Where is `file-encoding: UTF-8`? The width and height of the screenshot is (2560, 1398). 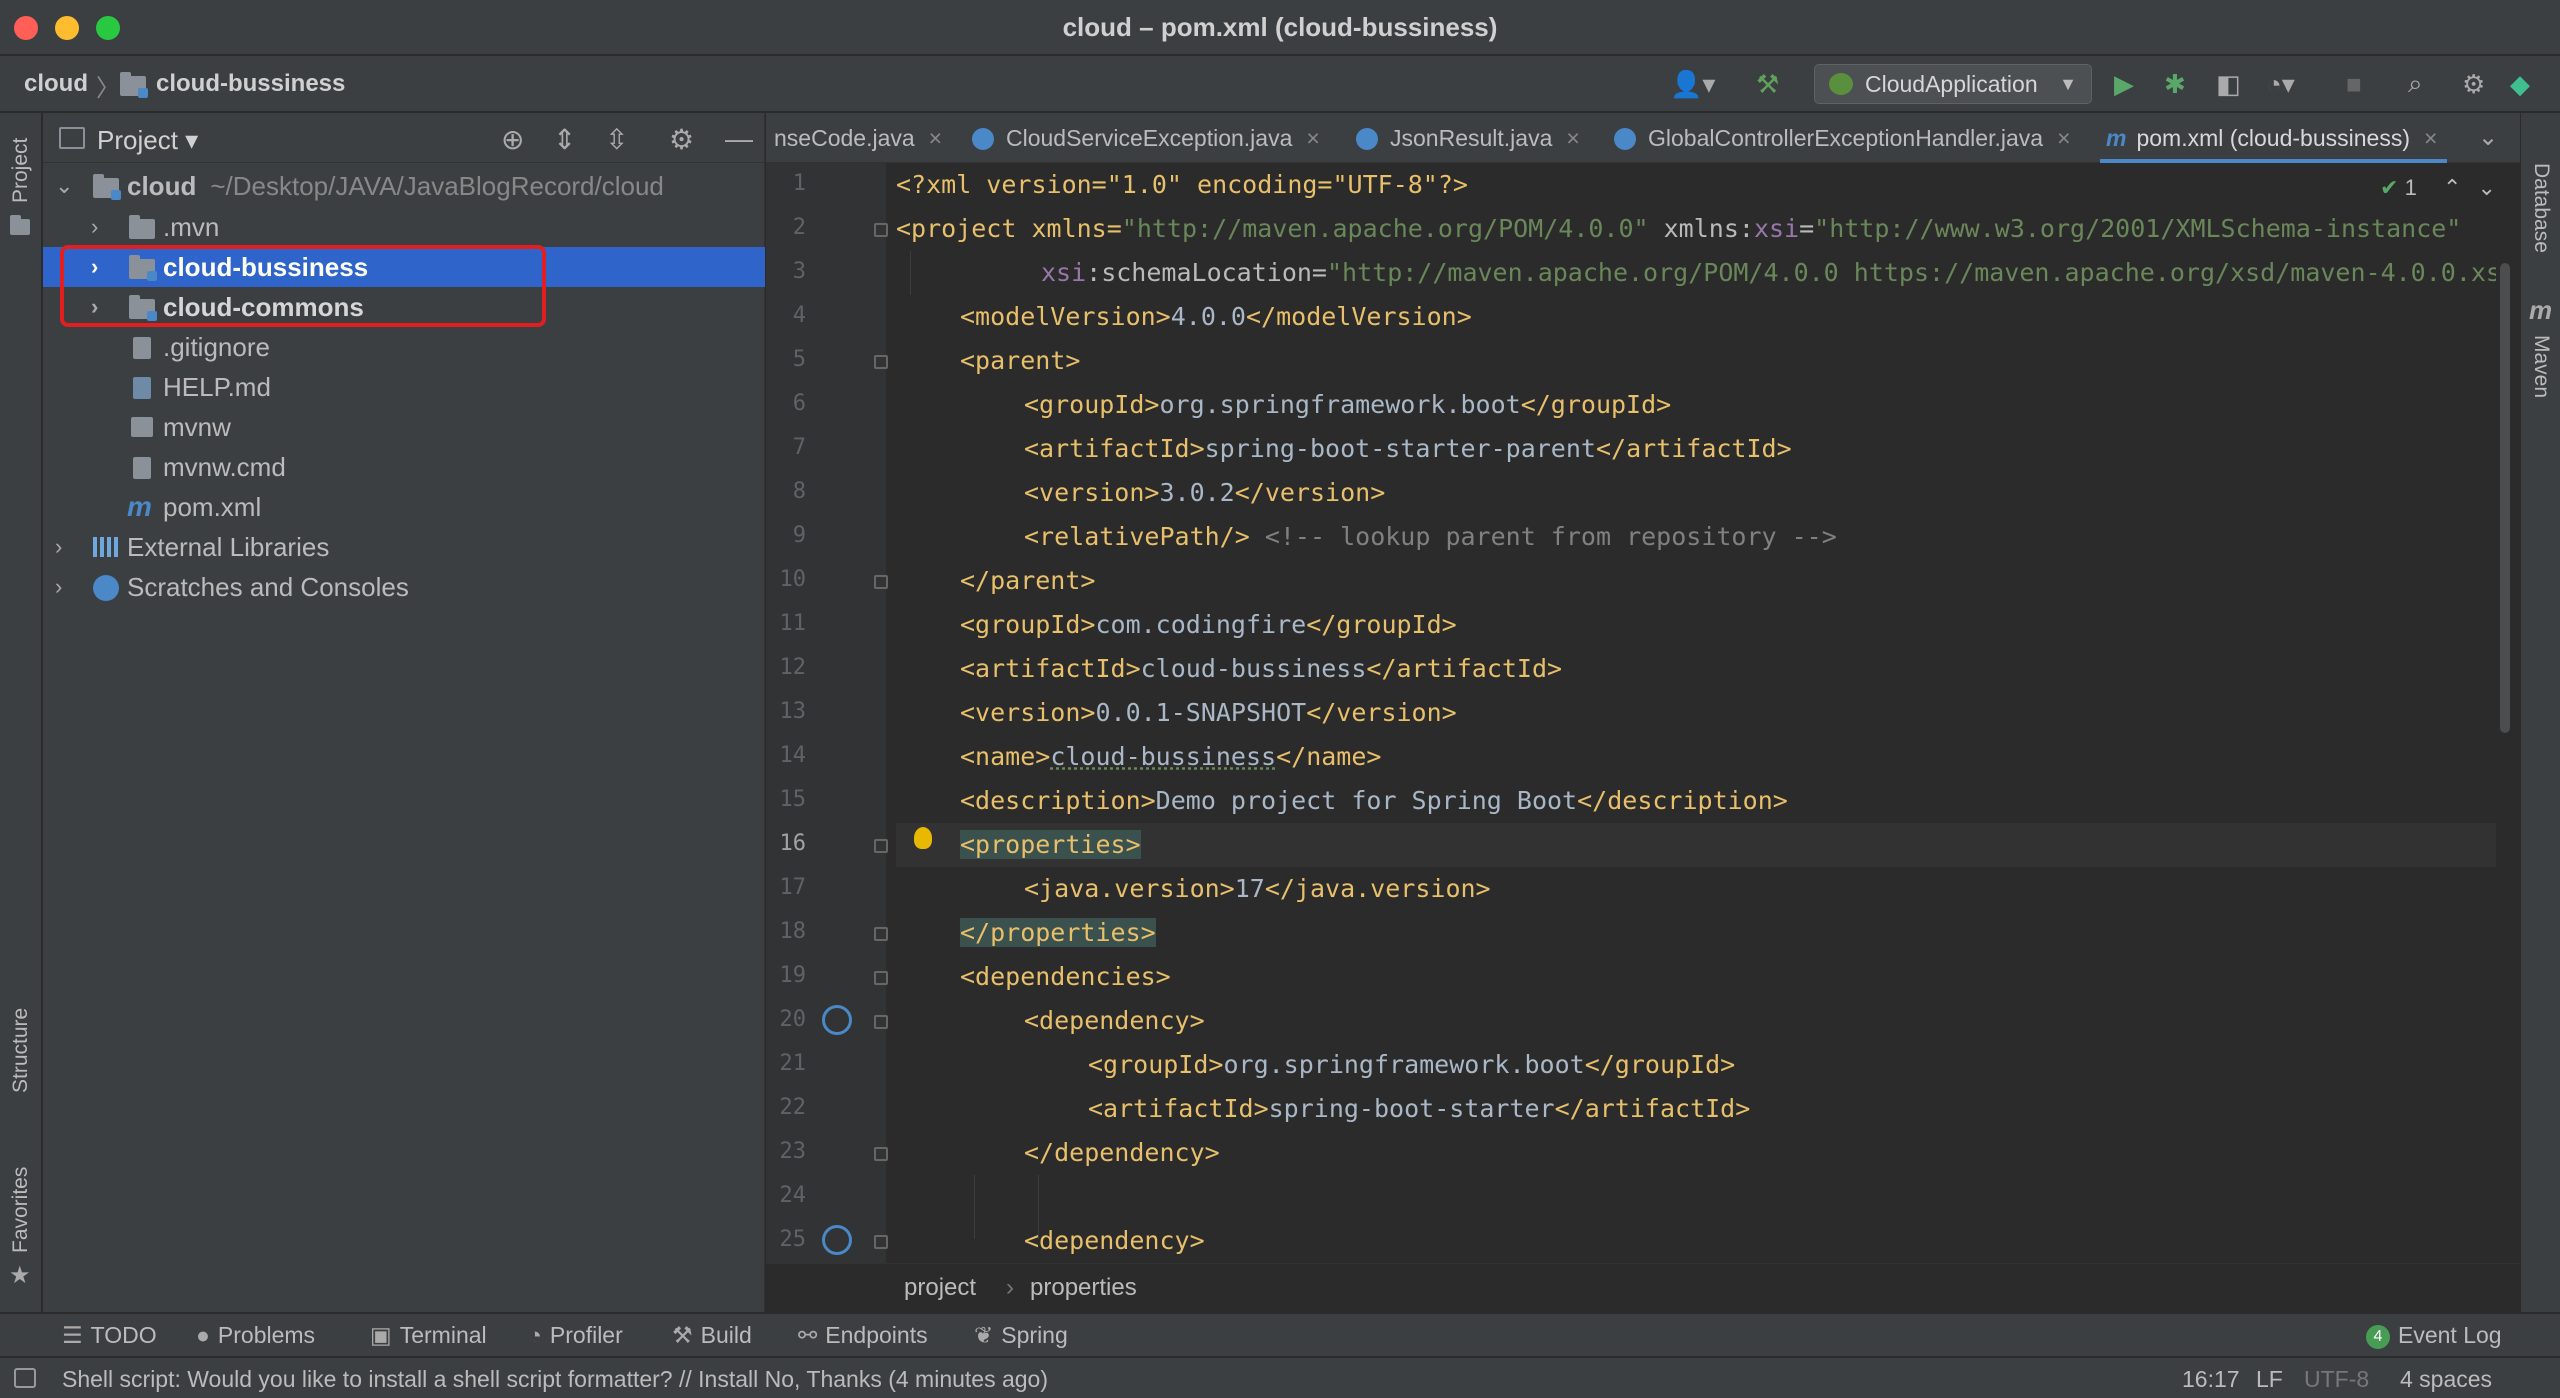 file-encoding: UTF-8 is located at coordinates (2336, 1379).